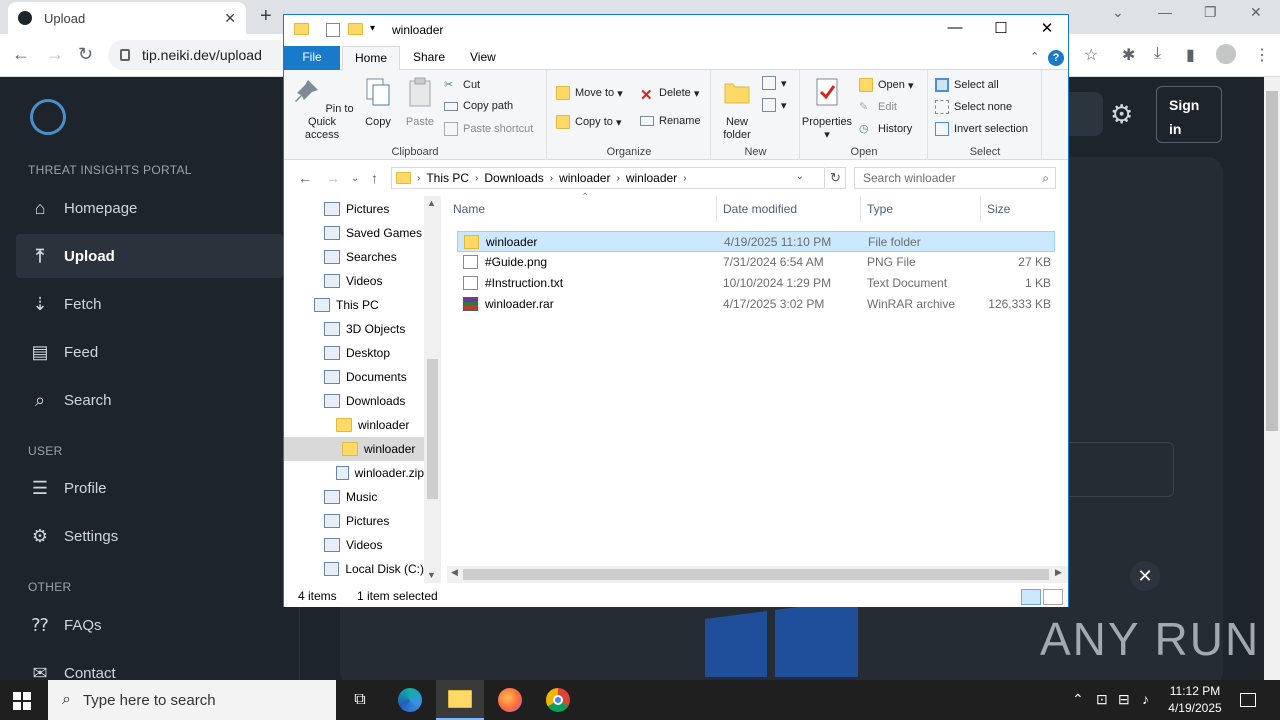 Image resolution: width=1280 pixels, height=720 pixels. What do you see at coordinates (558, 700) in the screenshot?
I see `chrome-taskbar-button` at bounding box center [558, 700].